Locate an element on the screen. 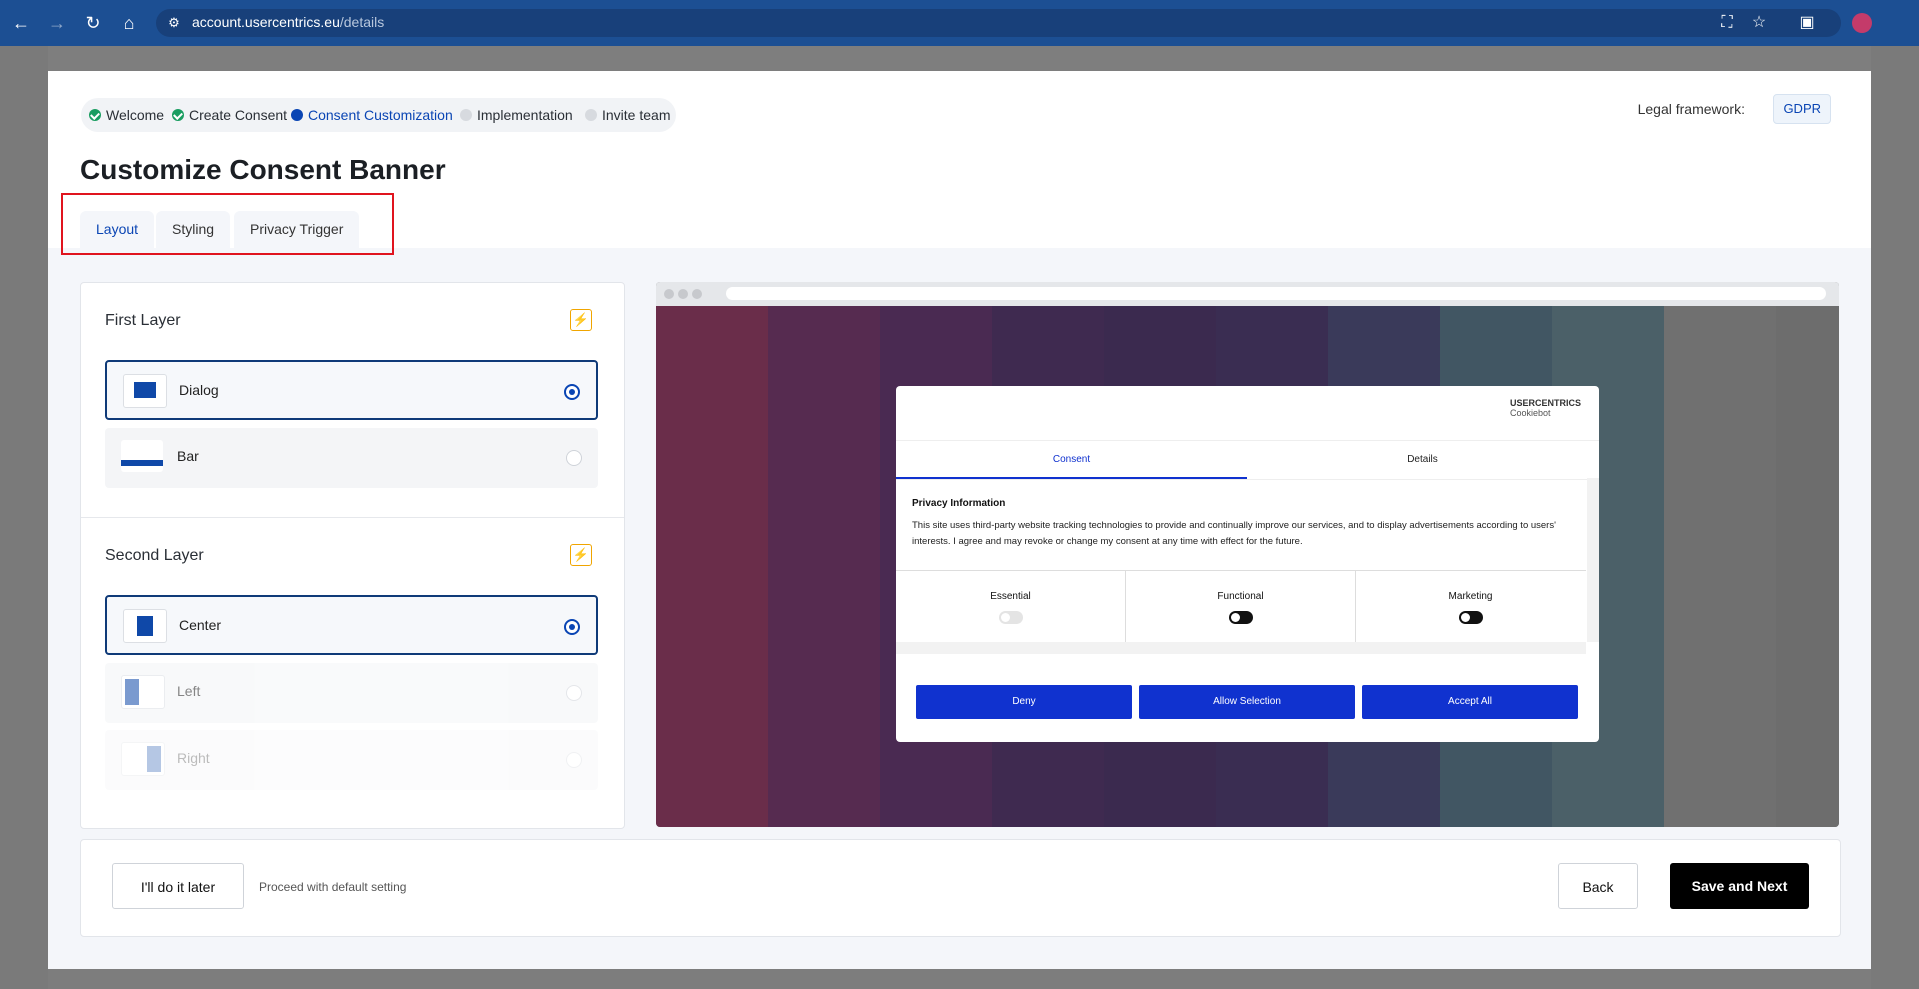  home-icon: ⌂ is located at coordinates (129, 23).